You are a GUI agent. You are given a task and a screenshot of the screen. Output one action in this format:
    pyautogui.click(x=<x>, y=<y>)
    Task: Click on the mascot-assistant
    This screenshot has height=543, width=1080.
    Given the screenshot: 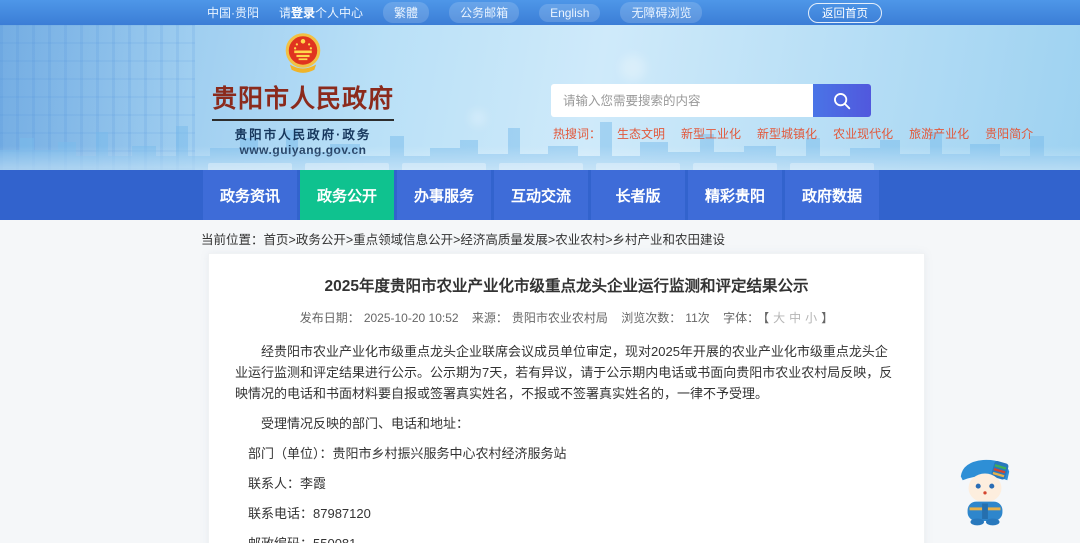 What is the action you would take?
    pyautogui.click(x=985, y=489)
    